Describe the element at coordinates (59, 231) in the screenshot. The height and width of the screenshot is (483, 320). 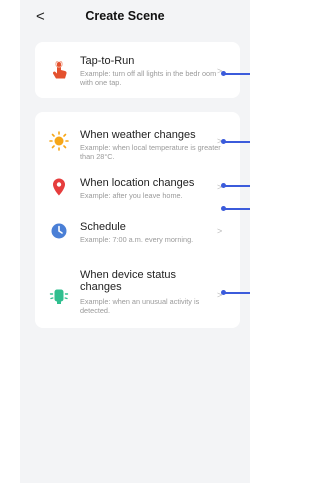
I see `clock-icon` at that location.